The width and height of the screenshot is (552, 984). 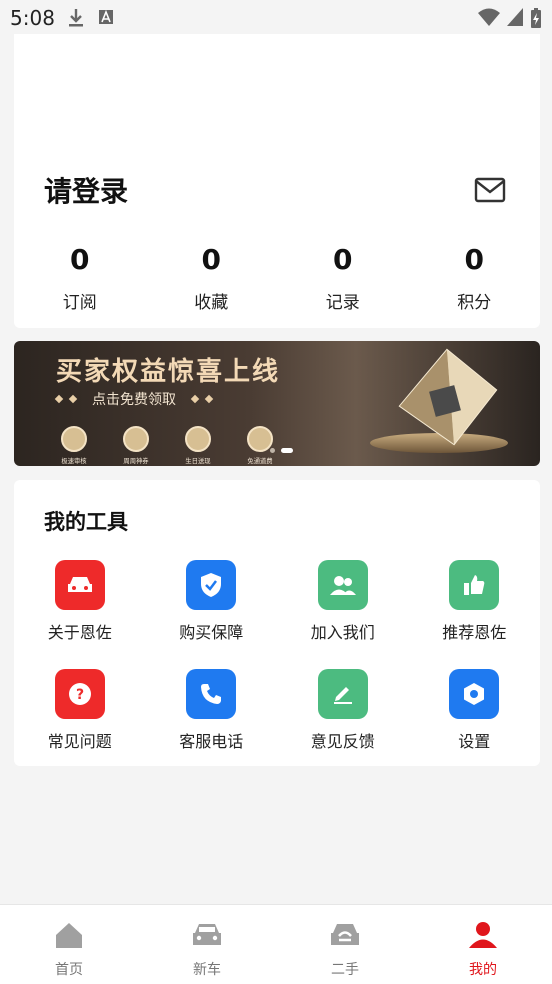 I want to click on carousel-dots, so click(x=281, y=450).